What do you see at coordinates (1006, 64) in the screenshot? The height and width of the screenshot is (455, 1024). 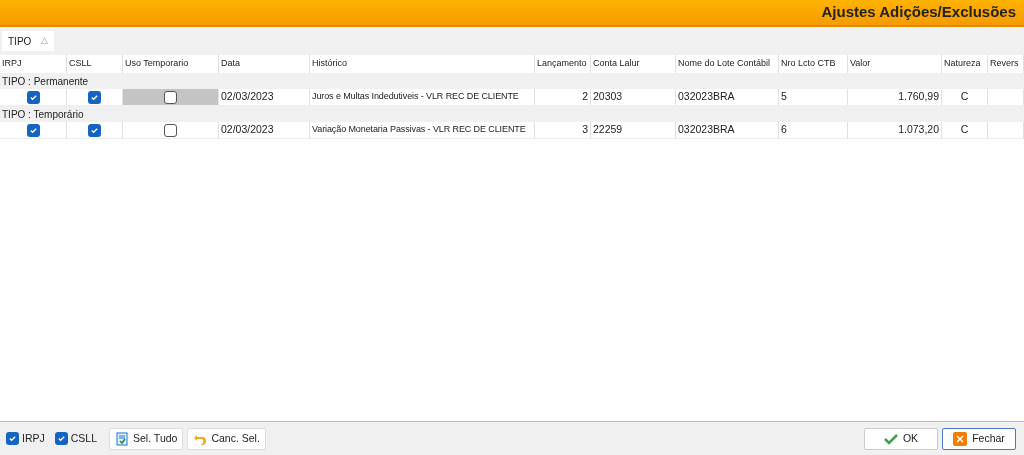 I see `column-header: Revers` at bounding box center [1006, 64].